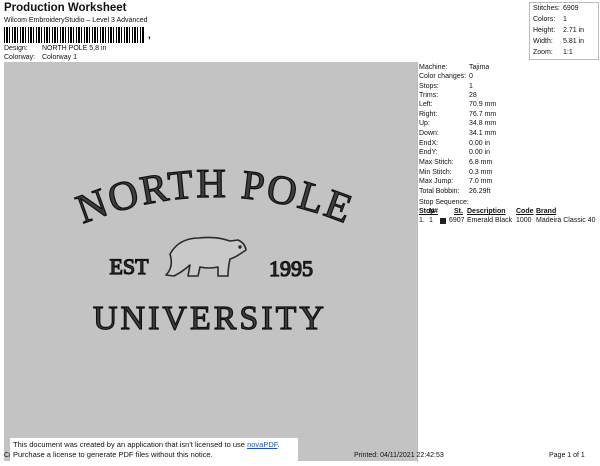 The image size is (600, 466). What do you see at coordinates (567, 455) in the screenshot?
I see `footer-page: Page 1 of 1` at bounding box center [567, 455].